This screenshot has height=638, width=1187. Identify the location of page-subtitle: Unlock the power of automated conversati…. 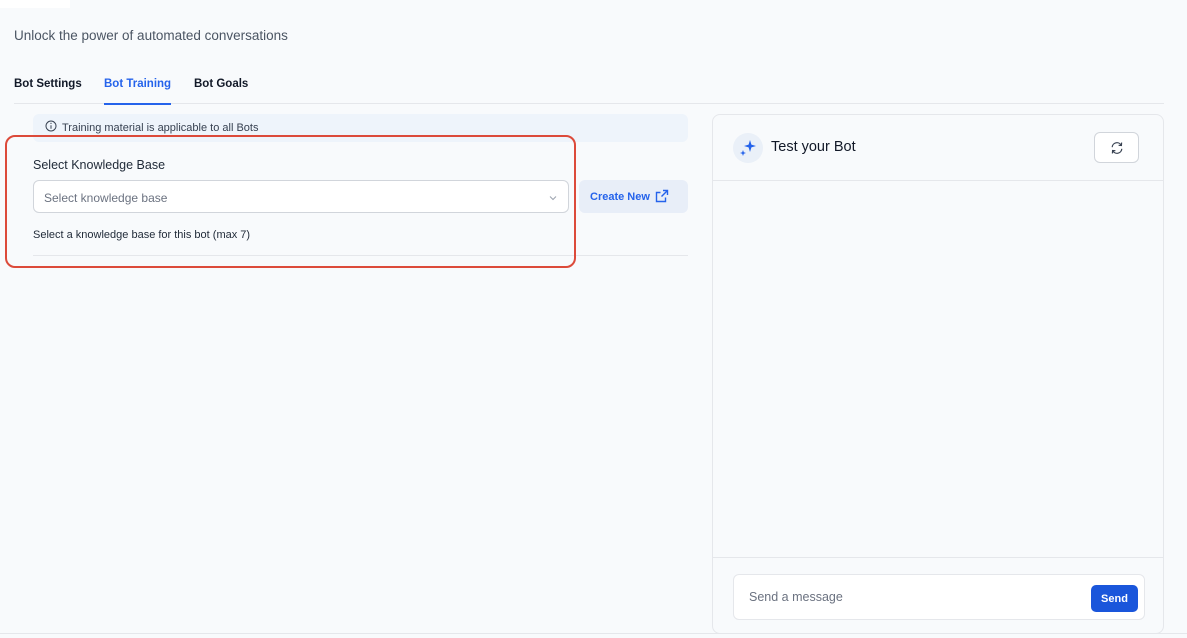
(151, 35).